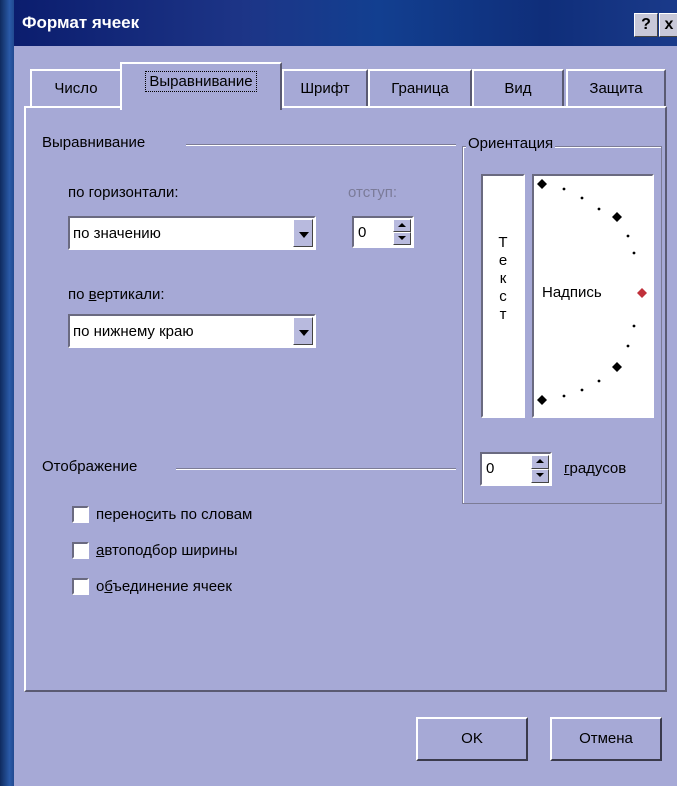 The image size is (677, 786). I want to click on vertical-text-letter: т, so click(503, 314).